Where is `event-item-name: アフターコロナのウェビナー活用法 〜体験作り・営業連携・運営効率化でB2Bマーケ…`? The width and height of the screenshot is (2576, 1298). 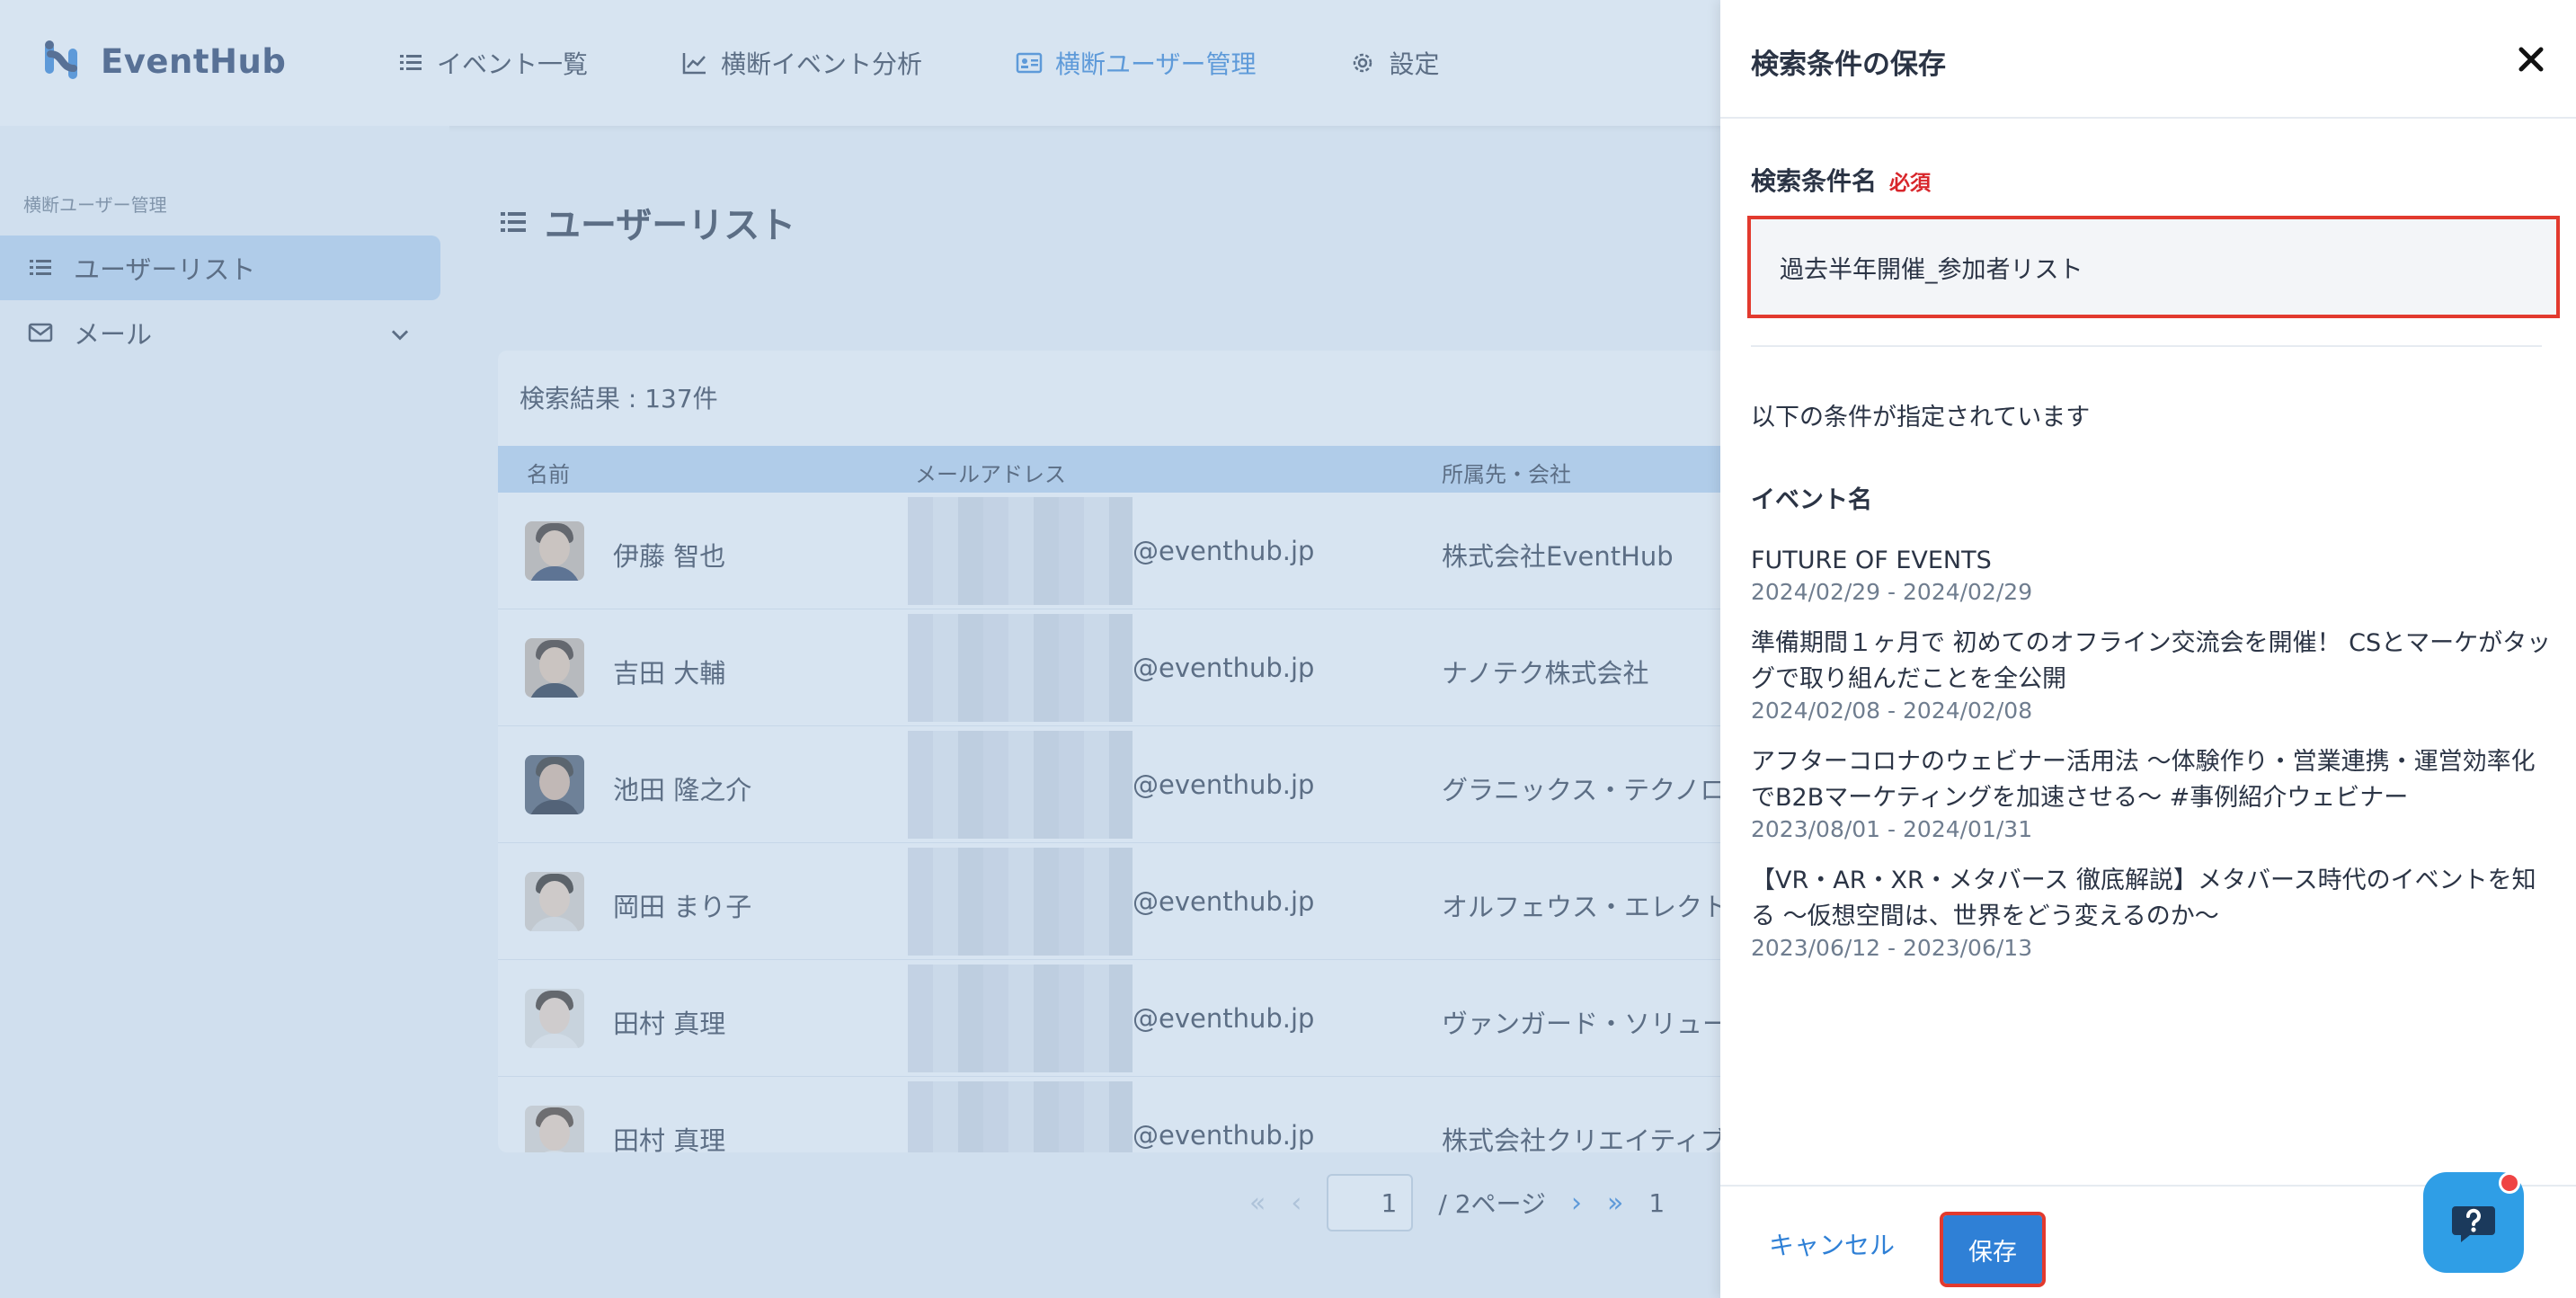
event-item-name: アフターコロナのウェビナー活用法 〜体験作り・営業連携・運営効率化でB2Bマーケ… is located at coordinates (2143, 780).